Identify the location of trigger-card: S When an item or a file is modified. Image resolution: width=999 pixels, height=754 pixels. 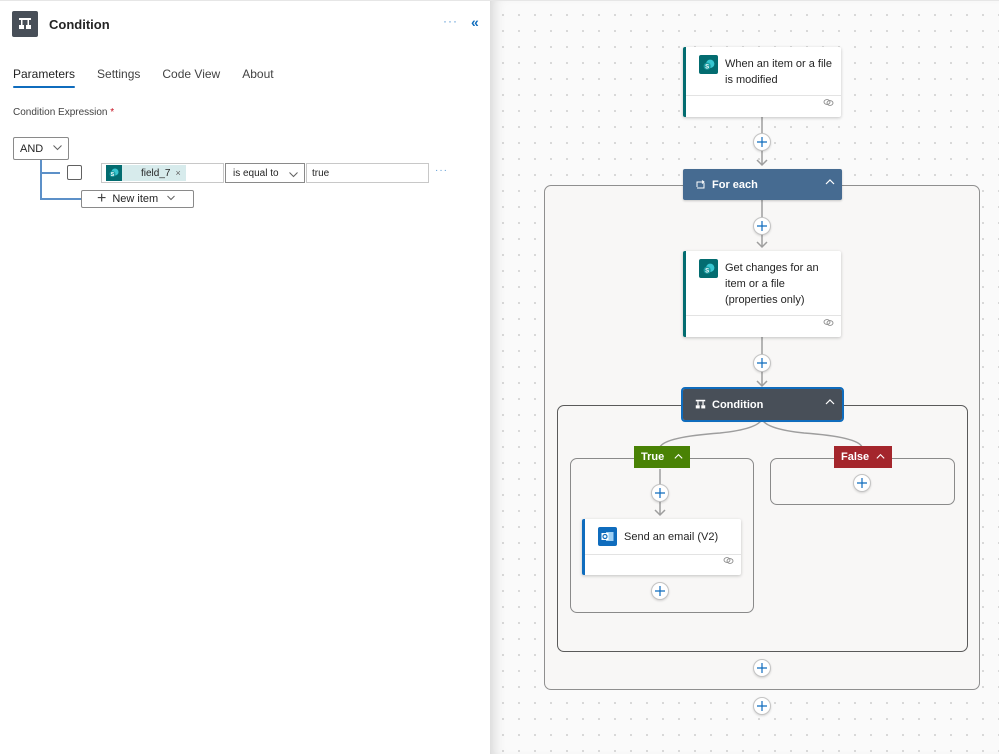
(762, 82).